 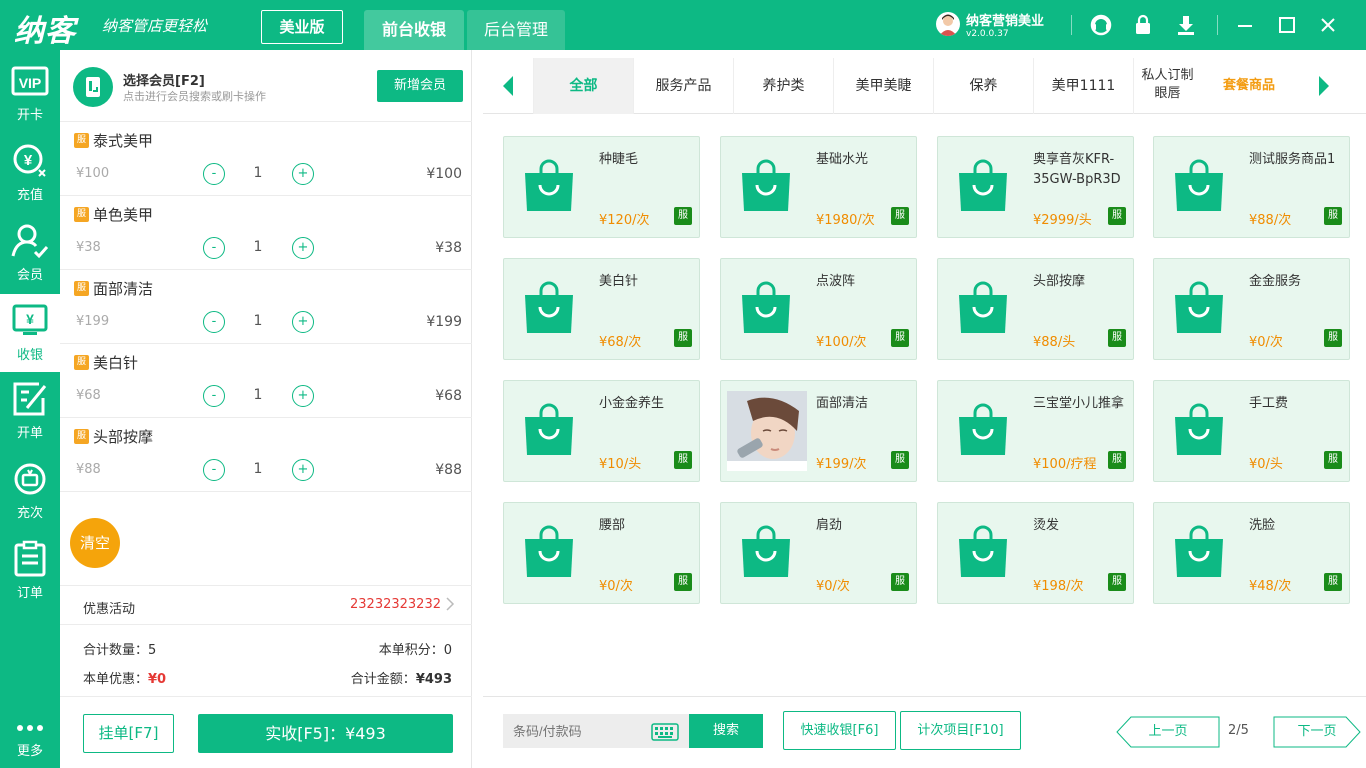 I want to click on order-points-value: 0, so click(x=447, y=650).